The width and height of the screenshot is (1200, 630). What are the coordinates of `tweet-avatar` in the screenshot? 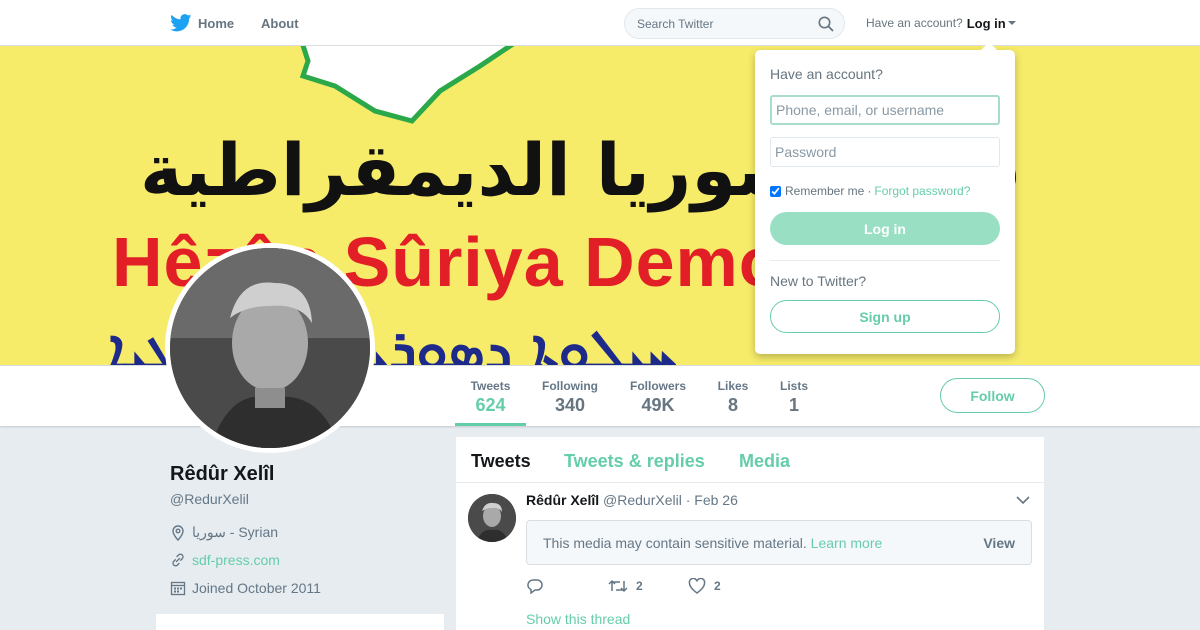 It's located at (492, 518).